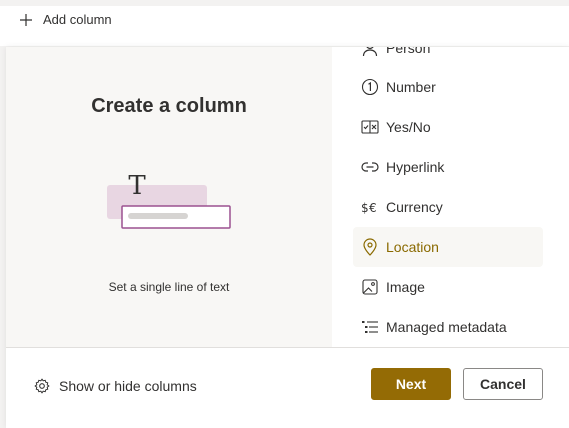 This screenshot has height=428, width=569. What do you see at coordinates (370, 87) in the screenshot?
I see `number-icon` at bounding box center [370, 87].